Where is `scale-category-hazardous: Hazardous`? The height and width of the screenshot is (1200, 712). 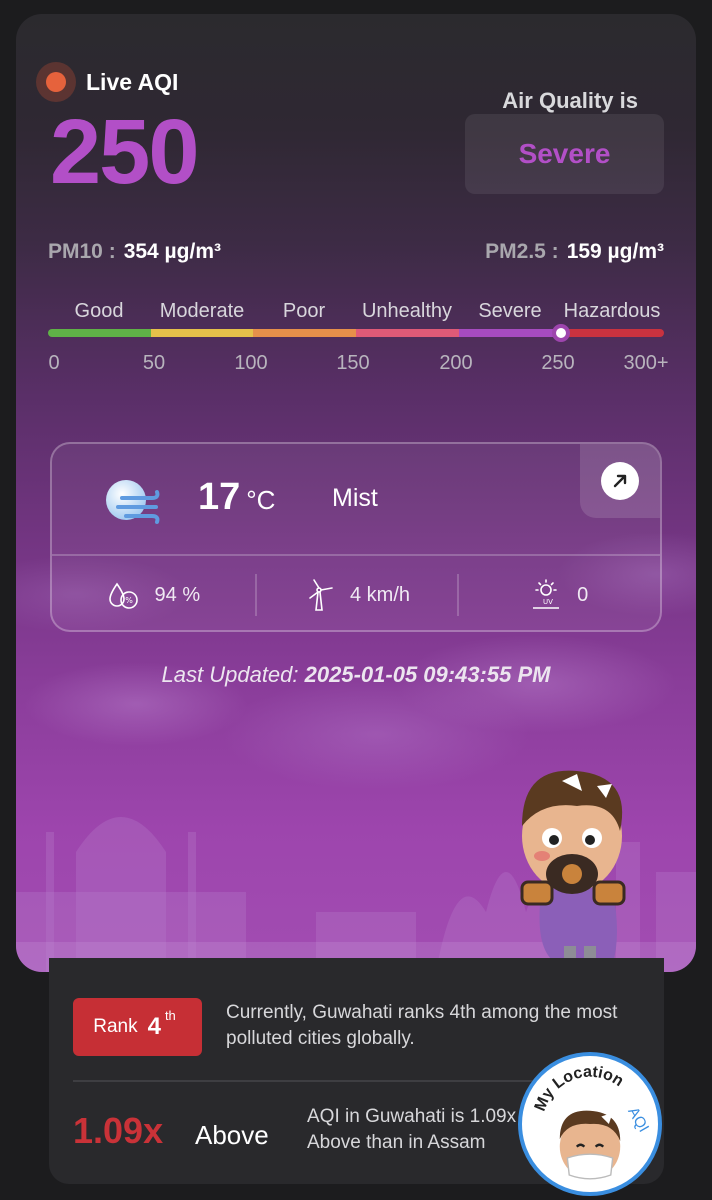
scale-category-hazardous: Hazardous is located at coordinates (612, 311).